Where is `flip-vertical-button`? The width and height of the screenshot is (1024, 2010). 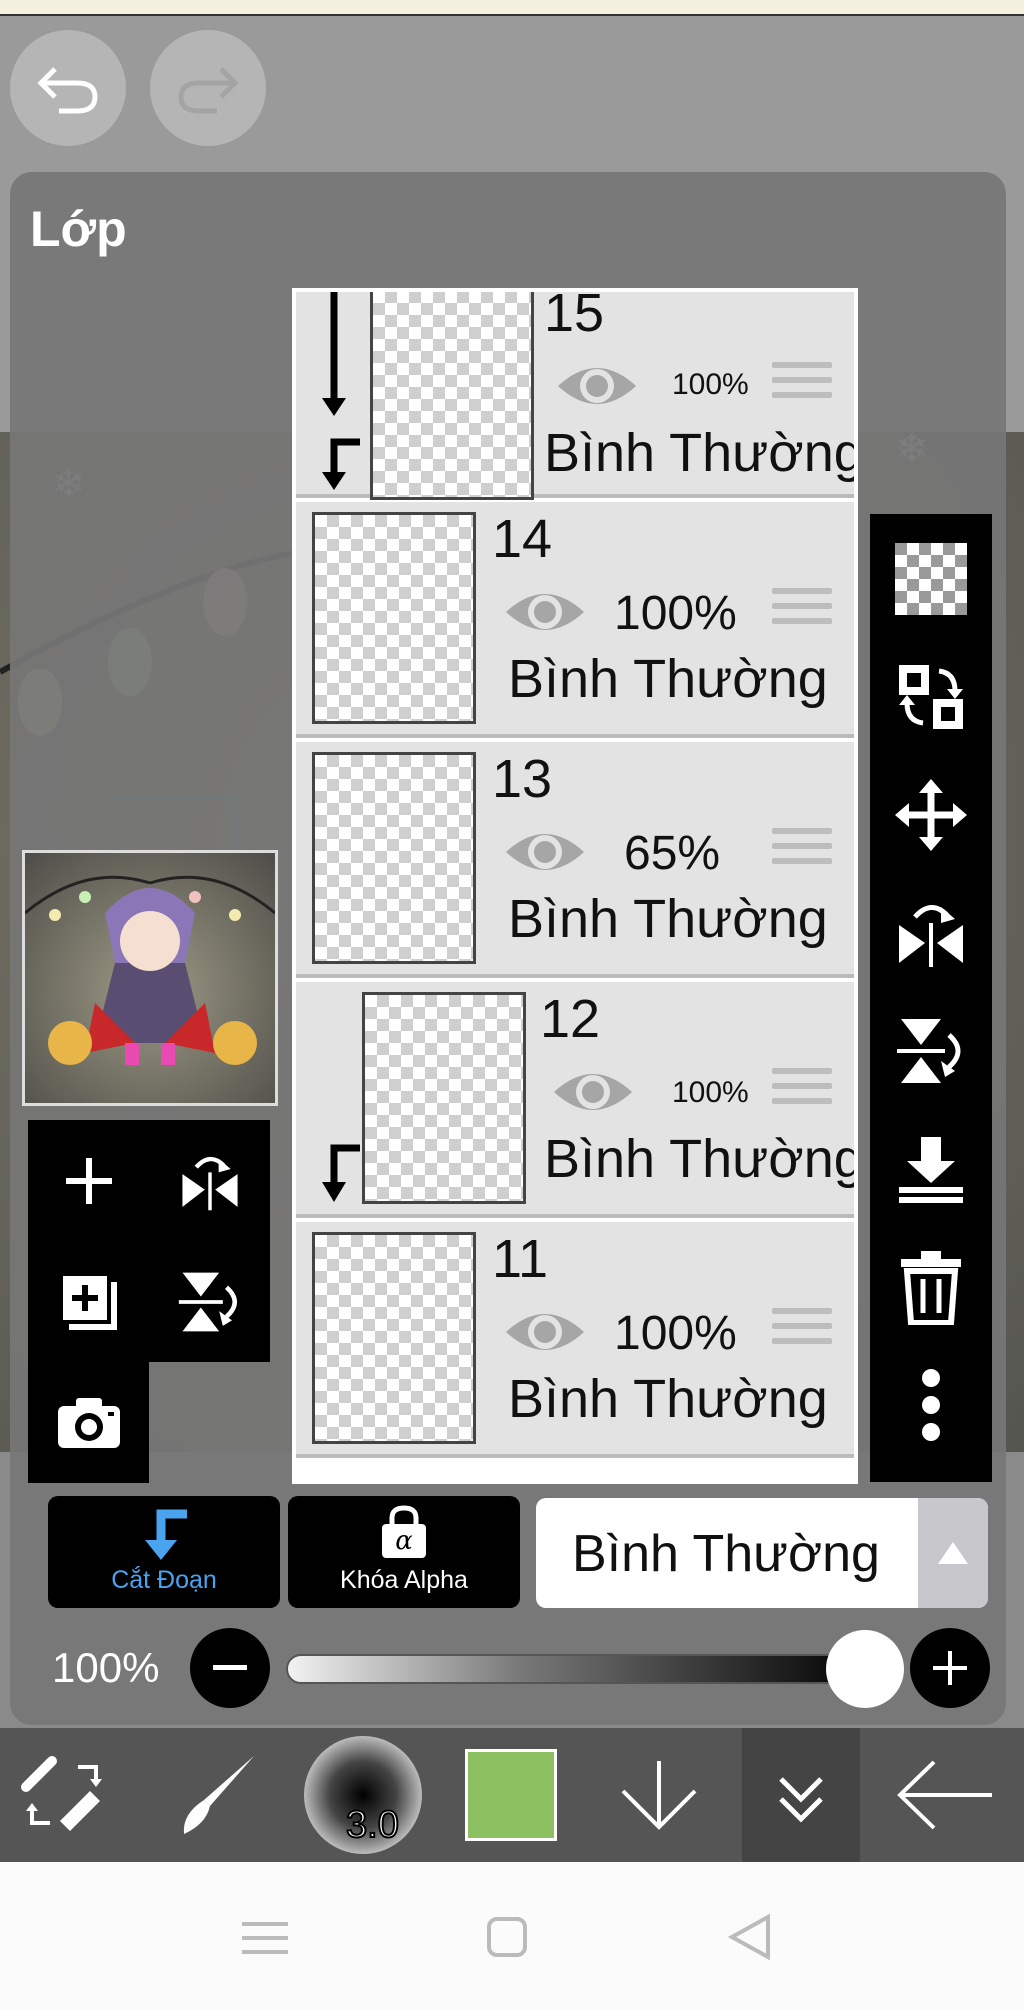 flip-vertical-button is located at coordinates (931, 1051).